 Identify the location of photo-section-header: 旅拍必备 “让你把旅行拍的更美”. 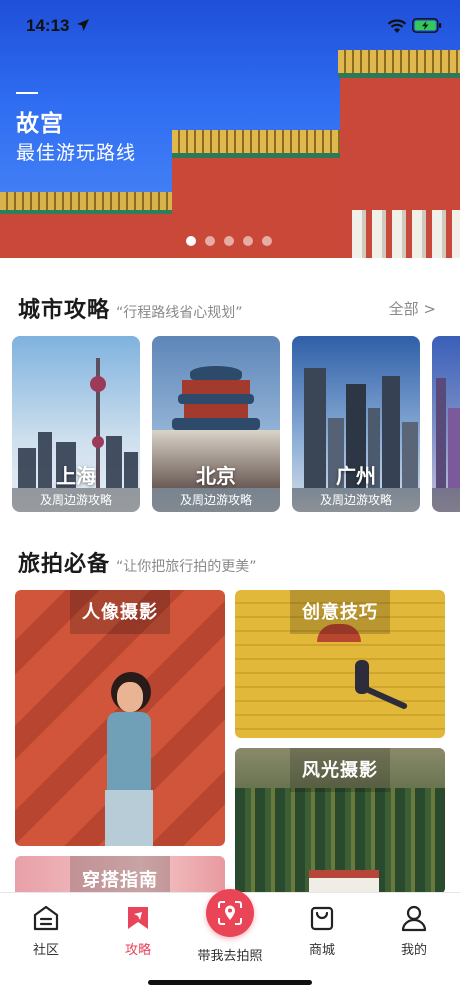
(137, 562).